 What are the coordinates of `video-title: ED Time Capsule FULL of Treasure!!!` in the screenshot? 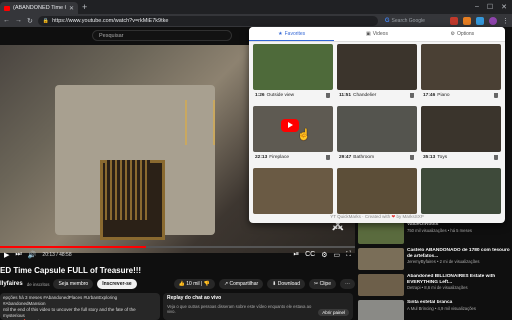 It's located at (71, 270).